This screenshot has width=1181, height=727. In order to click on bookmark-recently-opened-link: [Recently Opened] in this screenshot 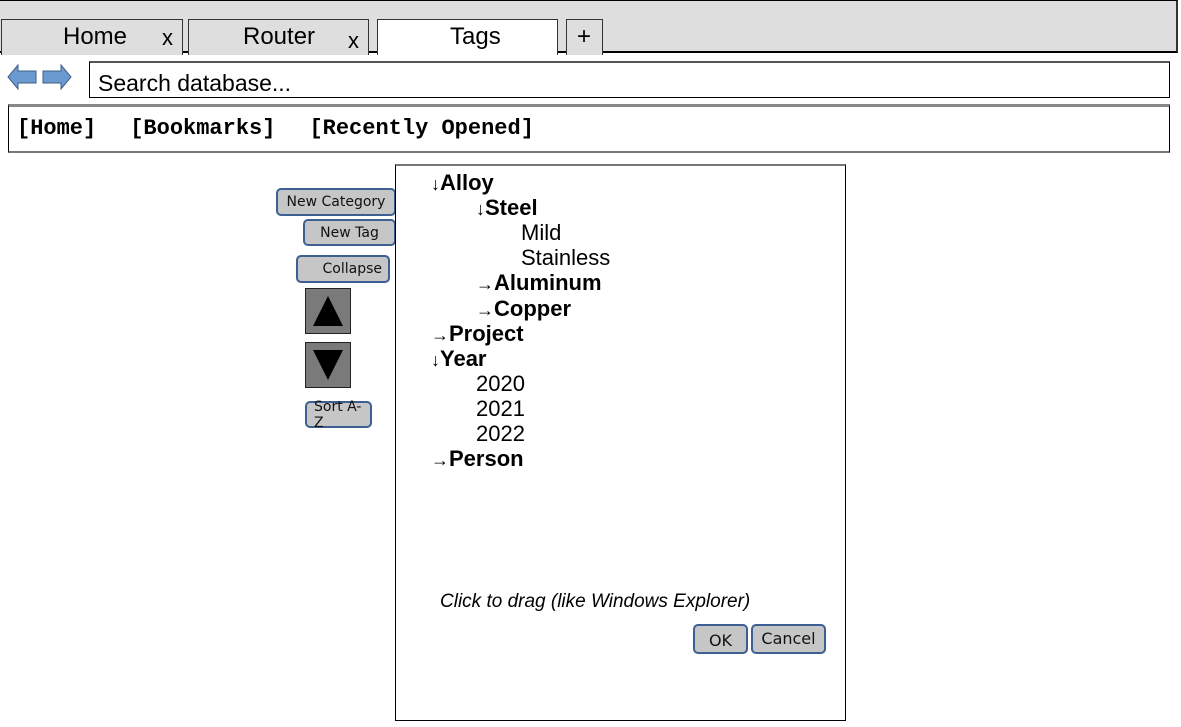, I will do `click(421, 128)`.